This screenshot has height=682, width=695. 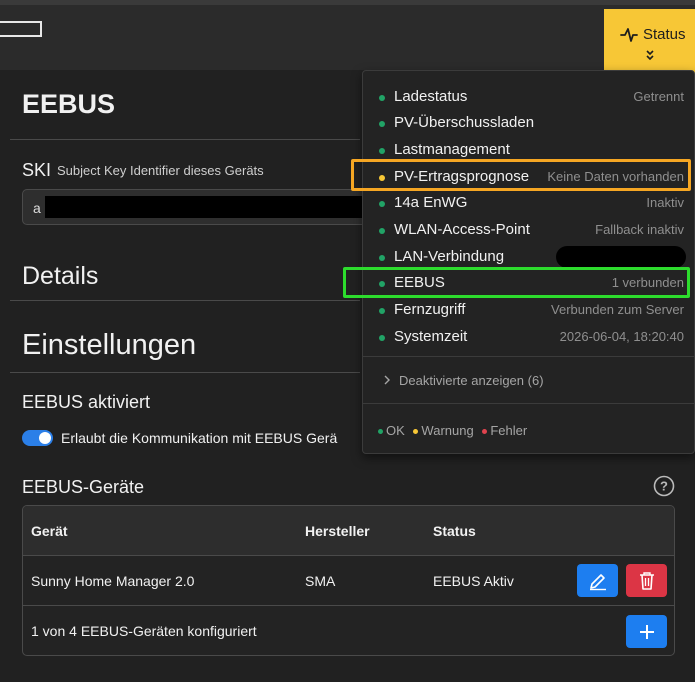 I want to click on status-item-pv-überschussladen: PV-Überschussladen, so click(x=529, y=123).